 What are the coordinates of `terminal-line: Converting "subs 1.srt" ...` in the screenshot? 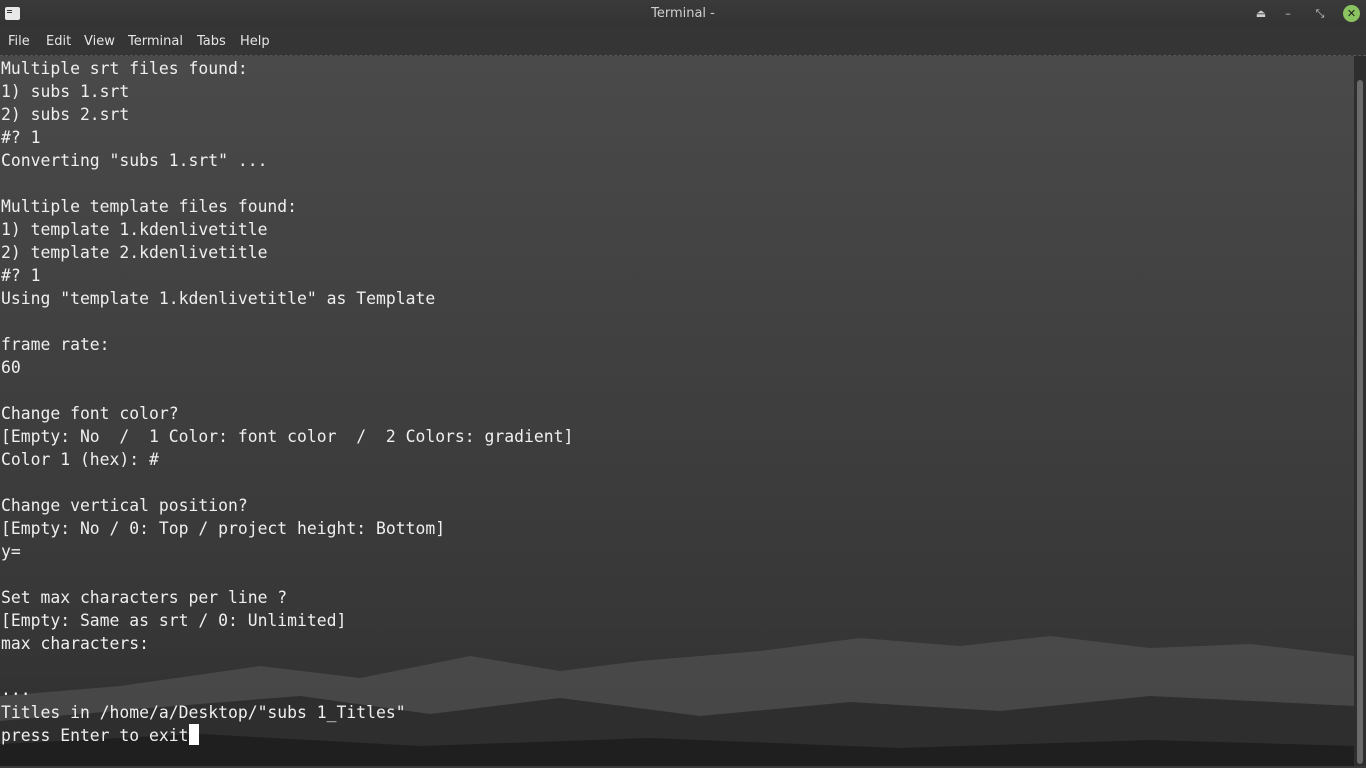 It's located at (134, 160).